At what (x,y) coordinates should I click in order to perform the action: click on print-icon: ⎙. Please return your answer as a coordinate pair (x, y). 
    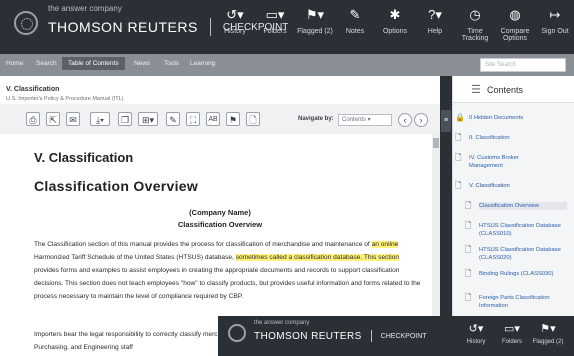
    Looking at the image, I should click on (33, 119).